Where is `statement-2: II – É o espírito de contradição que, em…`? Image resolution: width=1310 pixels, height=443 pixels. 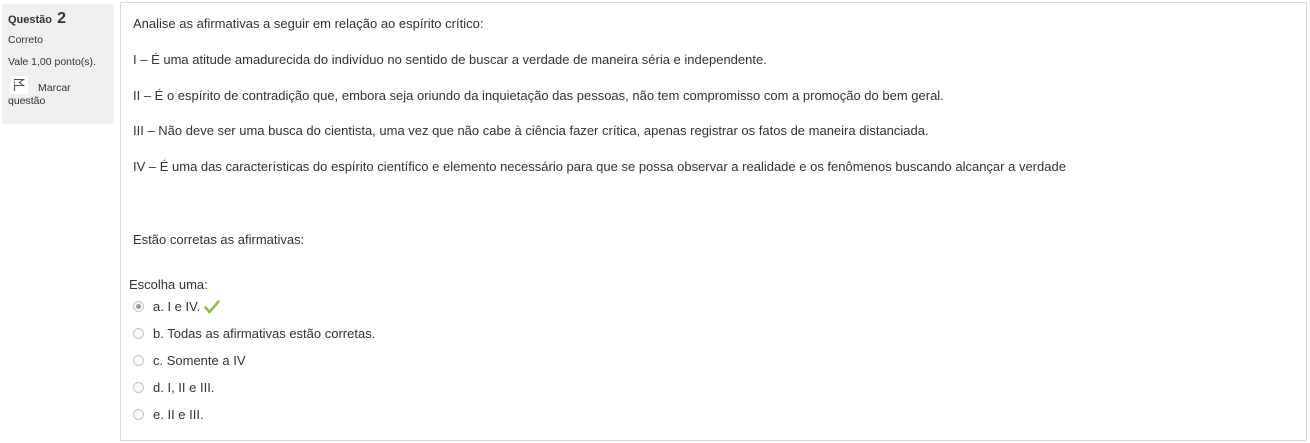
statement-2: II – É o espírito de contradição que, em… is located at coordinates (538, 95).